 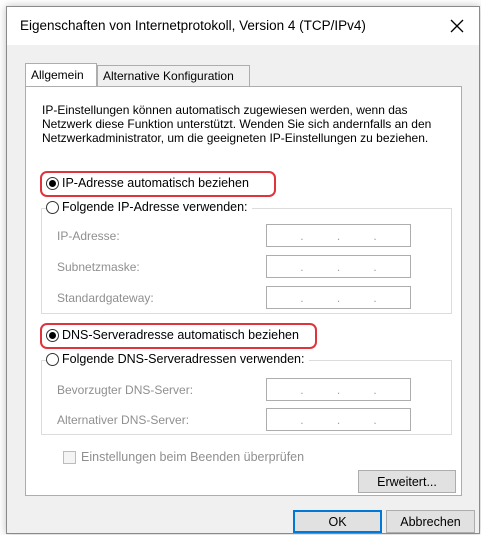 I want to click on ip-manual-label: Folgende IP-Adresse verwenden:, so click(x=155, y=207).